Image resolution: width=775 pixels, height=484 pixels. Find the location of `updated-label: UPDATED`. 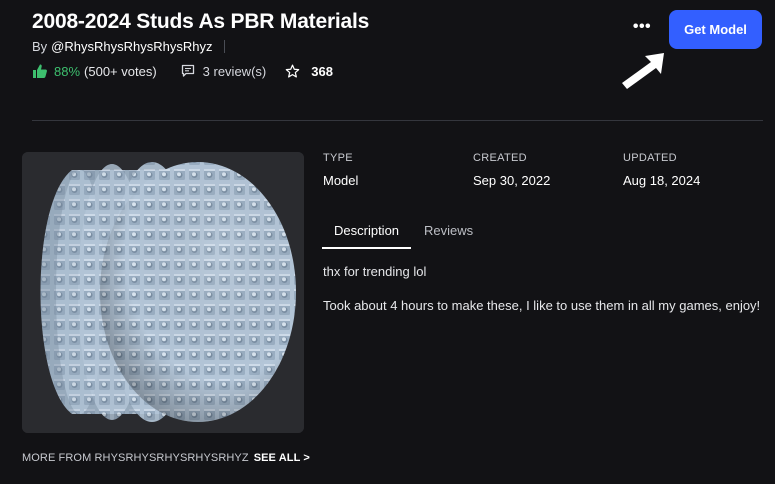

updated-label: UPDATED is located at coordinates (650, 158).